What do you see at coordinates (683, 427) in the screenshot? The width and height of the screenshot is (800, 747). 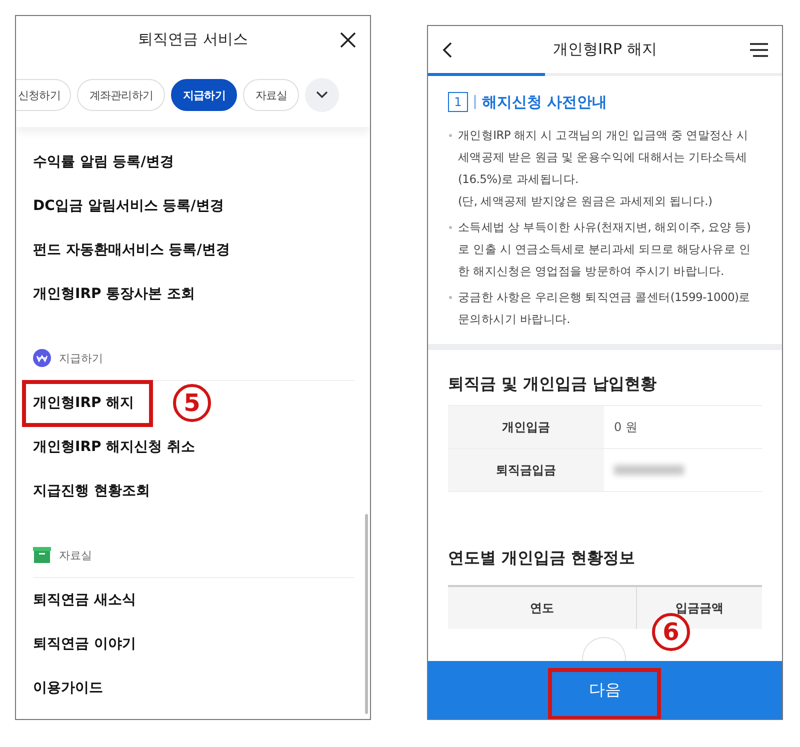 I see `table-cell: 0 원` at bounding box center [683, 427].